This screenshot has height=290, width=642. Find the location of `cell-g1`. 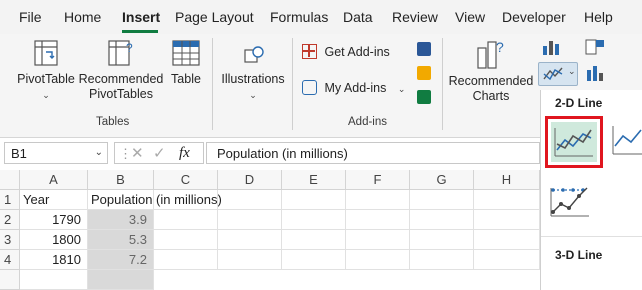

cell-g1 is located at coordinates (442, 200).